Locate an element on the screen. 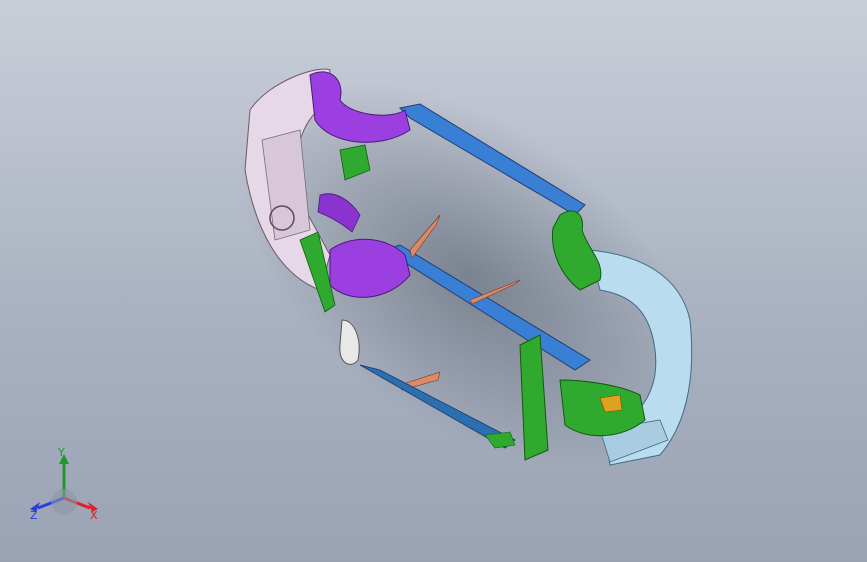 The image size is (867, 562). x-axis-label: X is located at coordinates (94, 515).